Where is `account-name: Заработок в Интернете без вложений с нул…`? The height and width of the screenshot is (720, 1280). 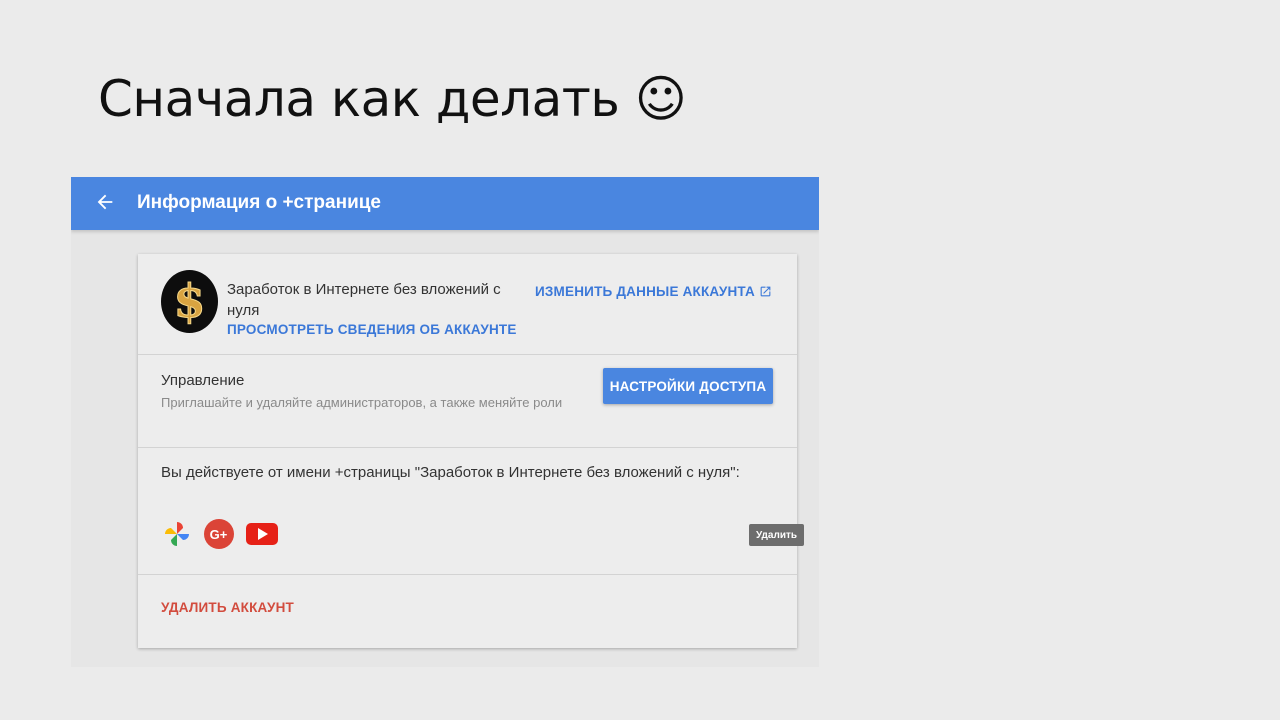 account-name: Заработок в Интернете без вложений с нул… is located at coordinates (364, 300).